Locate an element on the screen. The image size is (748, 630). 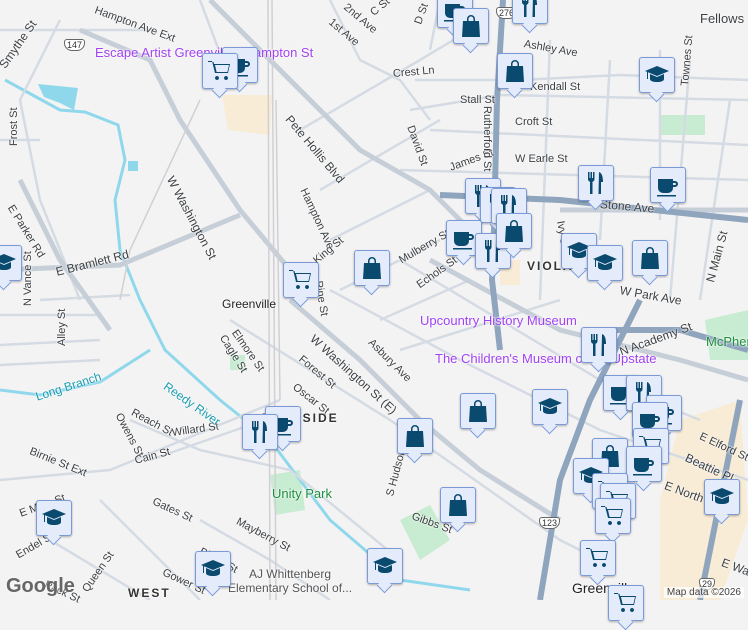
park-label: McPherson Park is located at coordinates (727, 341).